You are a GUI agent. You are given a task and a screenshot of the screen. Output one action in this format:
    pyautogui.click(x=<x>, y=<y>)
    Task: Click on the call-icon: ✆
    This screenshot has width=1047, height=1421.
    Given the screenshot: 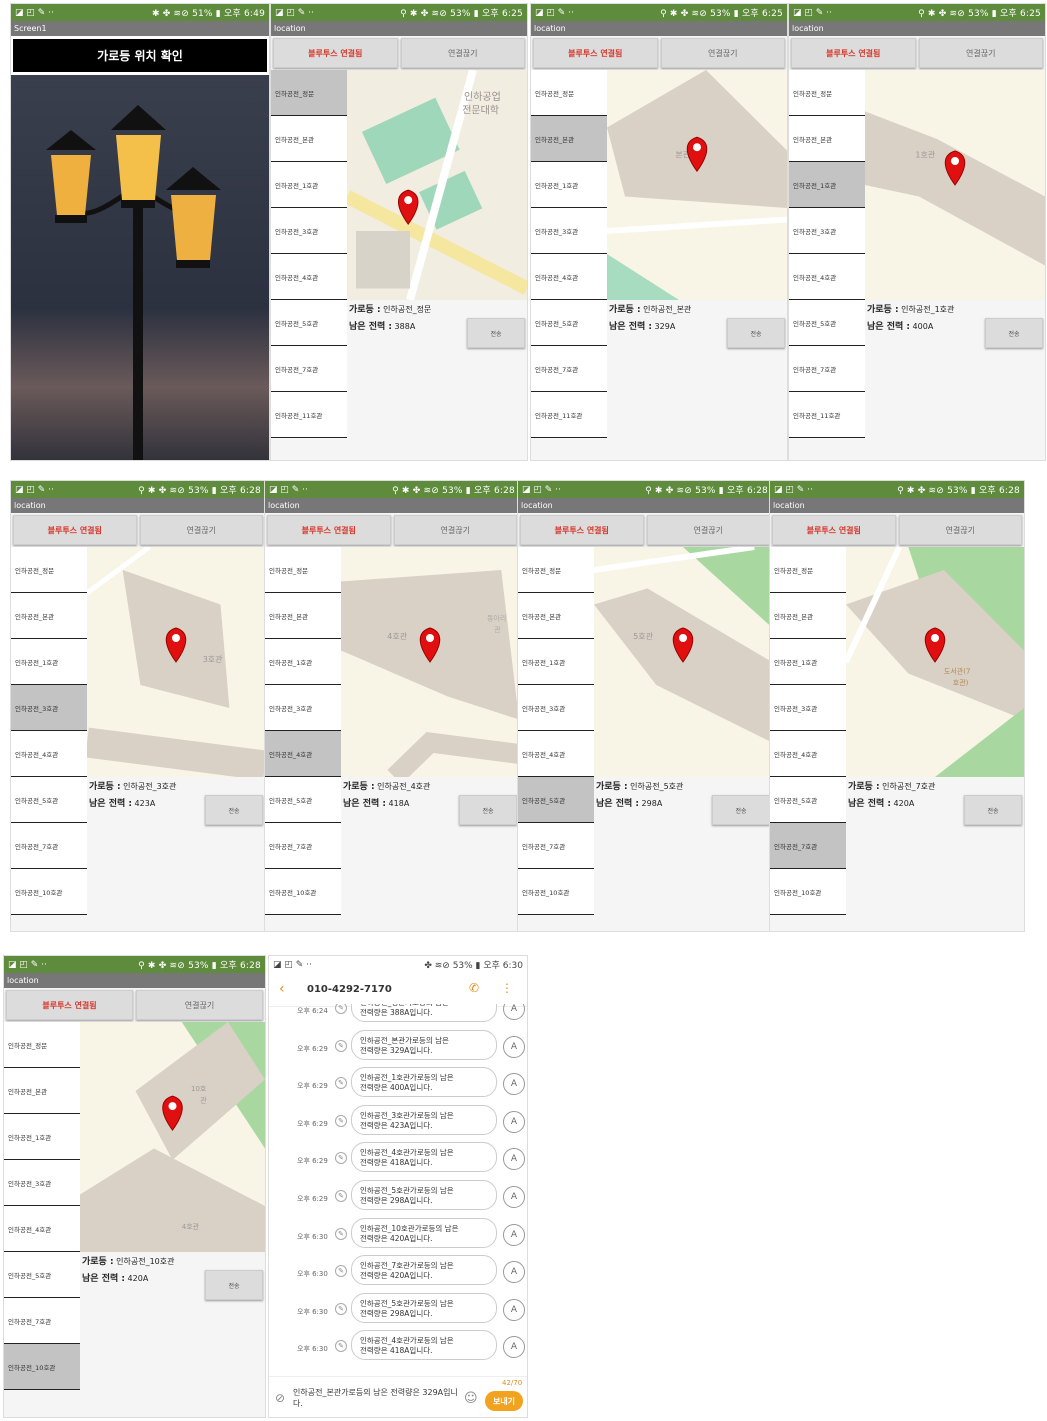 What is the action you would take?
    pyautogui.click(x=474, y=988)
    